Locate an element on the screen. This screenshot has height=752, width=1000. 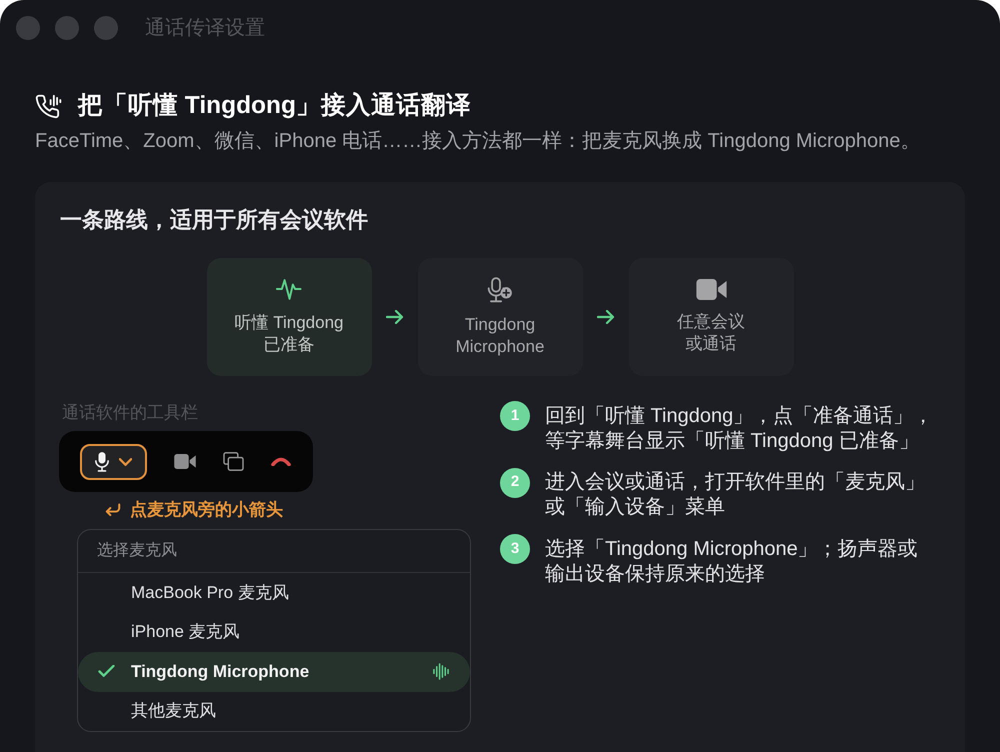
return-arrow-icon is located at coordinates (113, 510).